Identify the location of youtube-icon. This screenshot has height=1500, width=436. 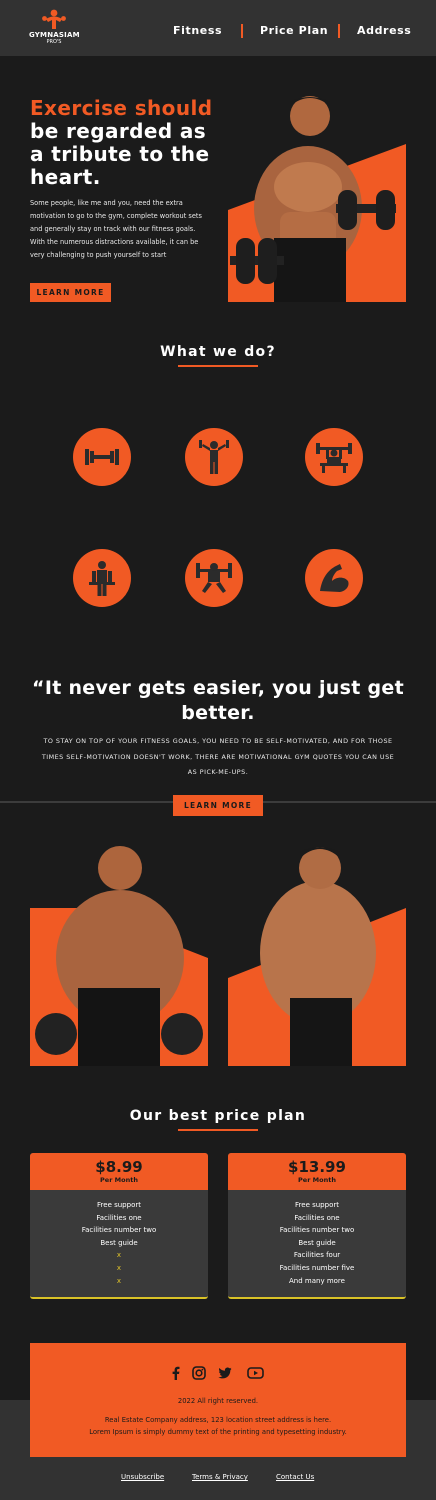
(255, 1373).